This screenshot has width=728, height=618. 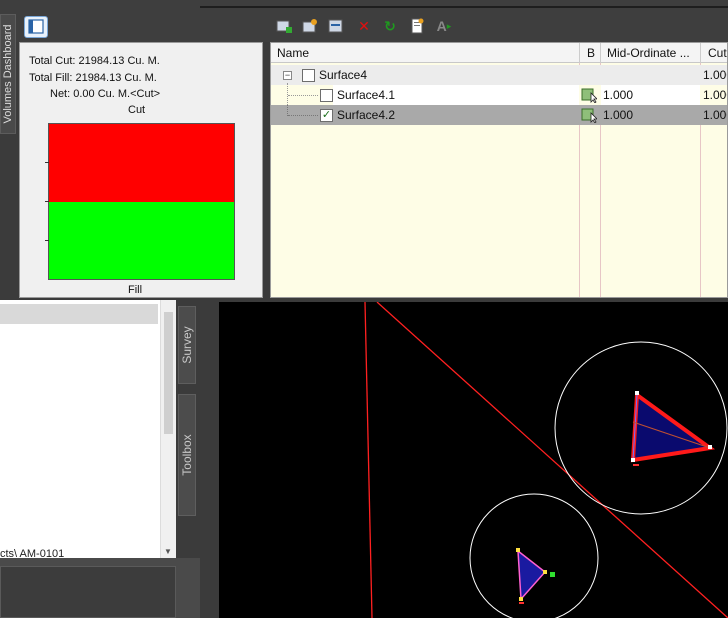 I want to click on tab-volumes-dashboard: Volumes Dashboard, so click(x=8, y=74).